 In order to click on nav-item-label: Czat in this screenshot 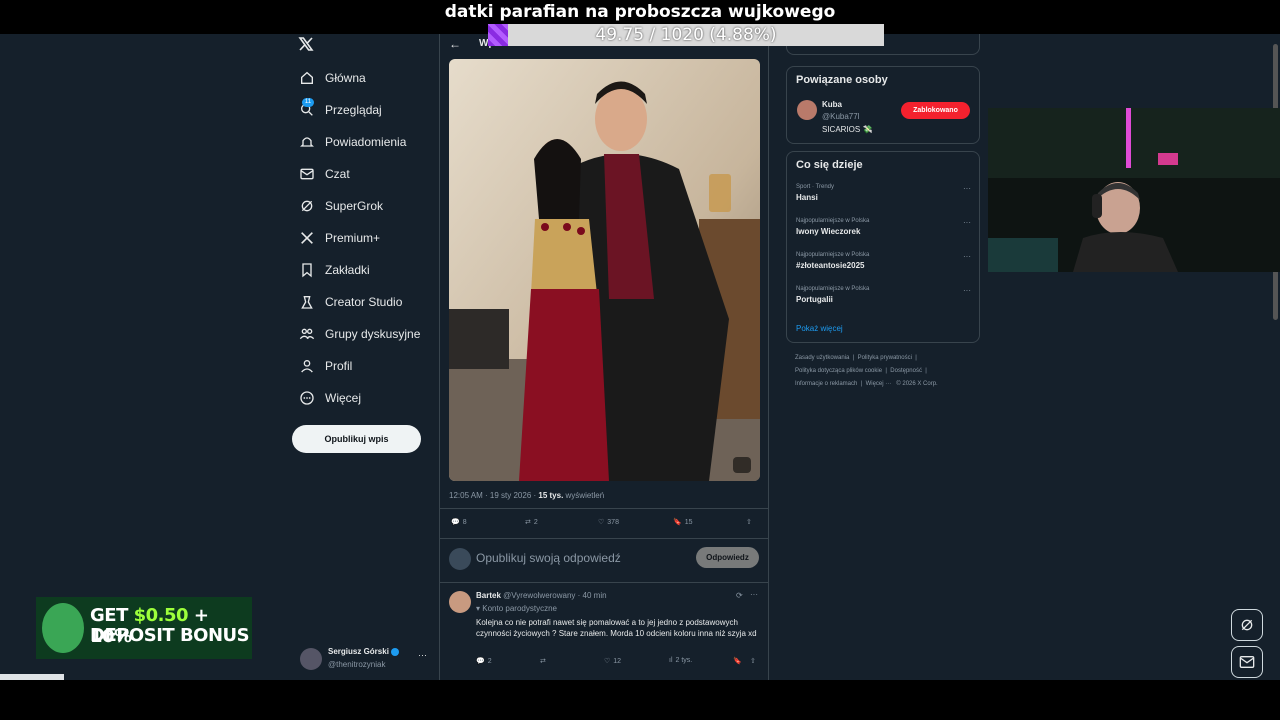, I will do `click(337, 174)`.